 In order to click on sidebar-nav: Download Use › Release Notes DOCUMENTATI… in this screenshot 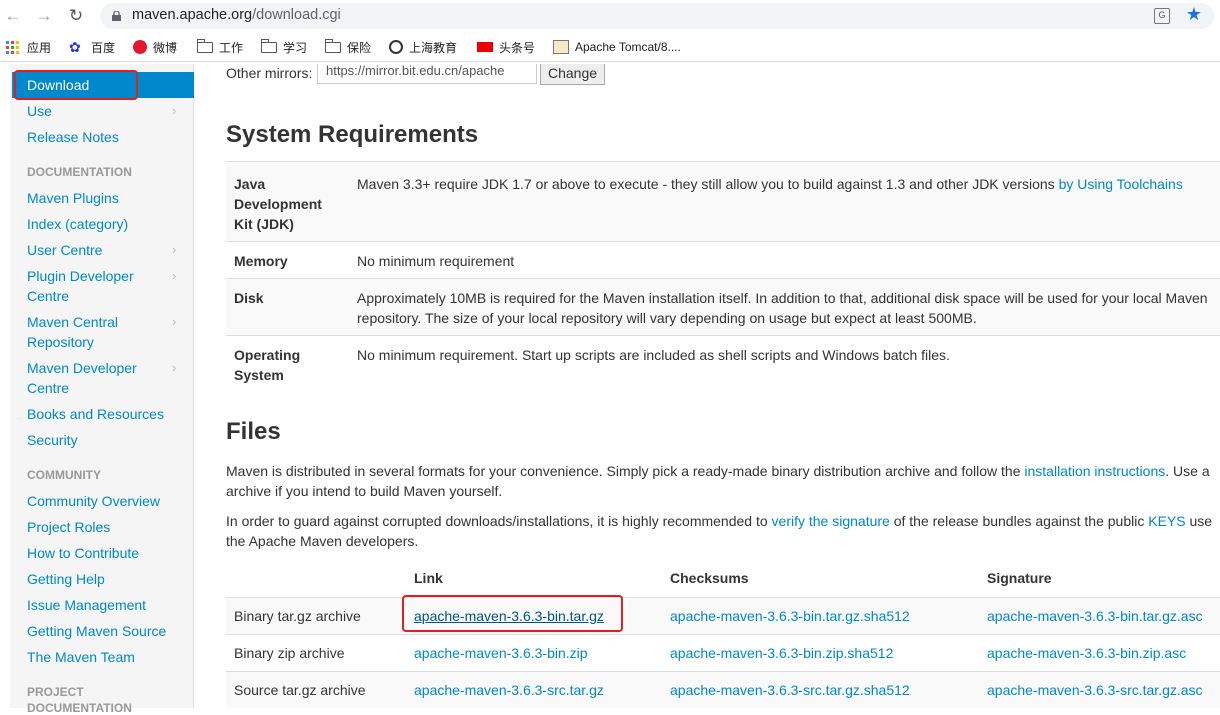, I will do `click(102, 389)`.